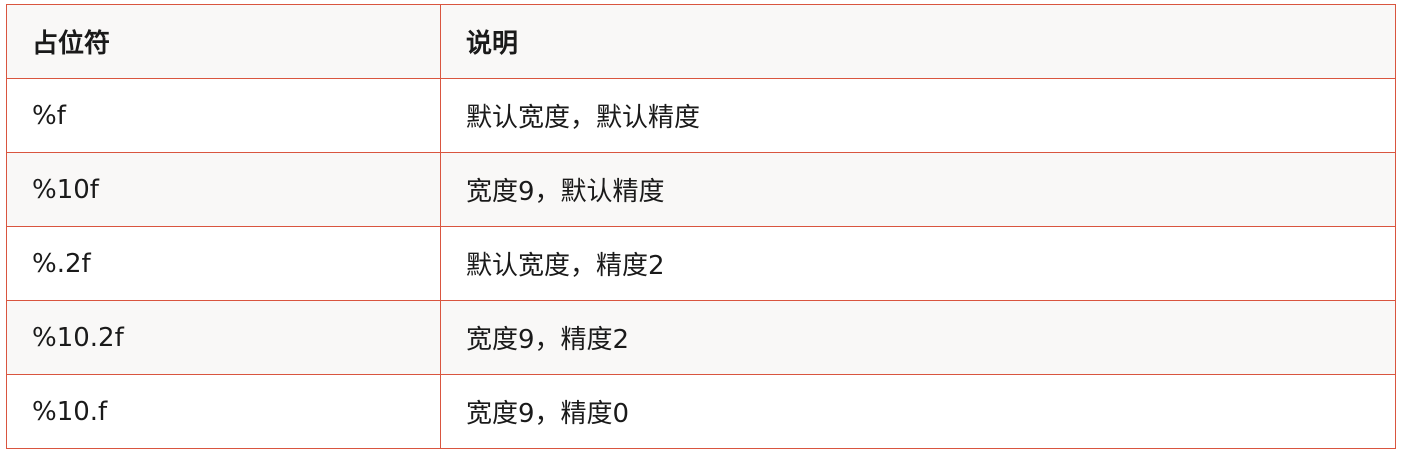 This screenshot has height=454, width=1401. What do you see at coordinates (223, 189) in the screenshot?
I see `placeholder-cell: %10f` at bounding box center [223, 189].